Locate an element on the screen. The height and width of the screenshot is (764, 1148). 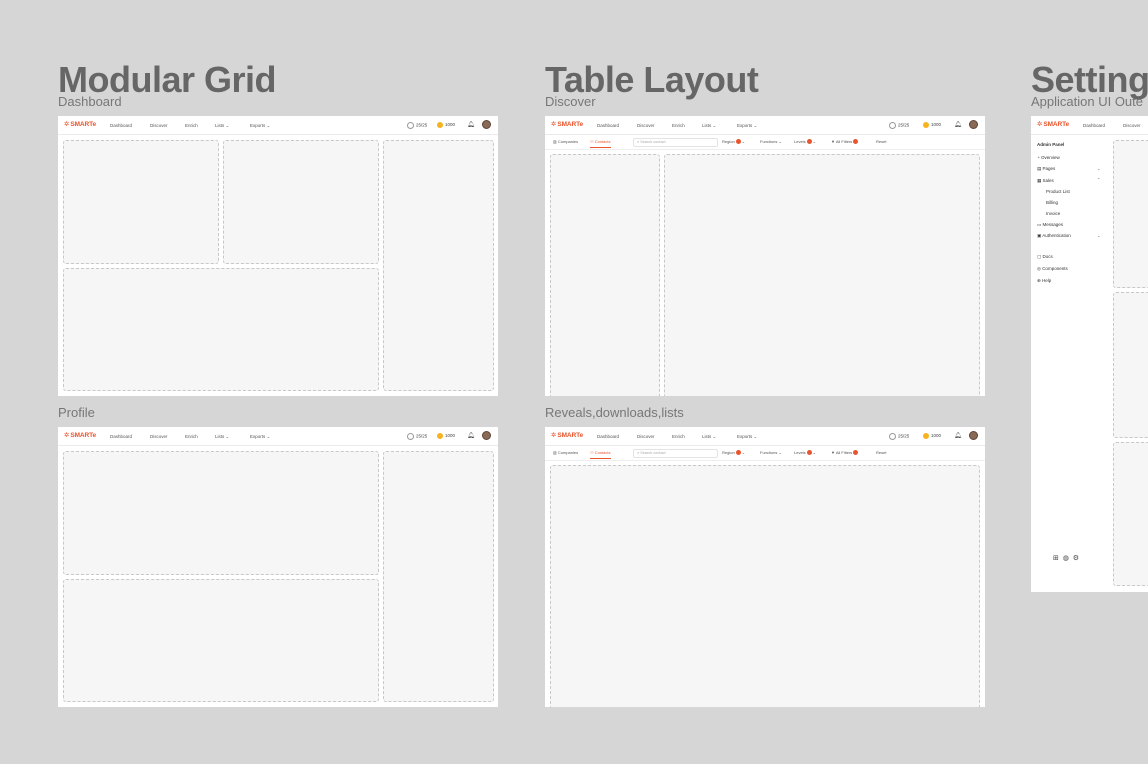
section-label-reveals: Reveals,downloads,lists is located at coordinates (614, 412).